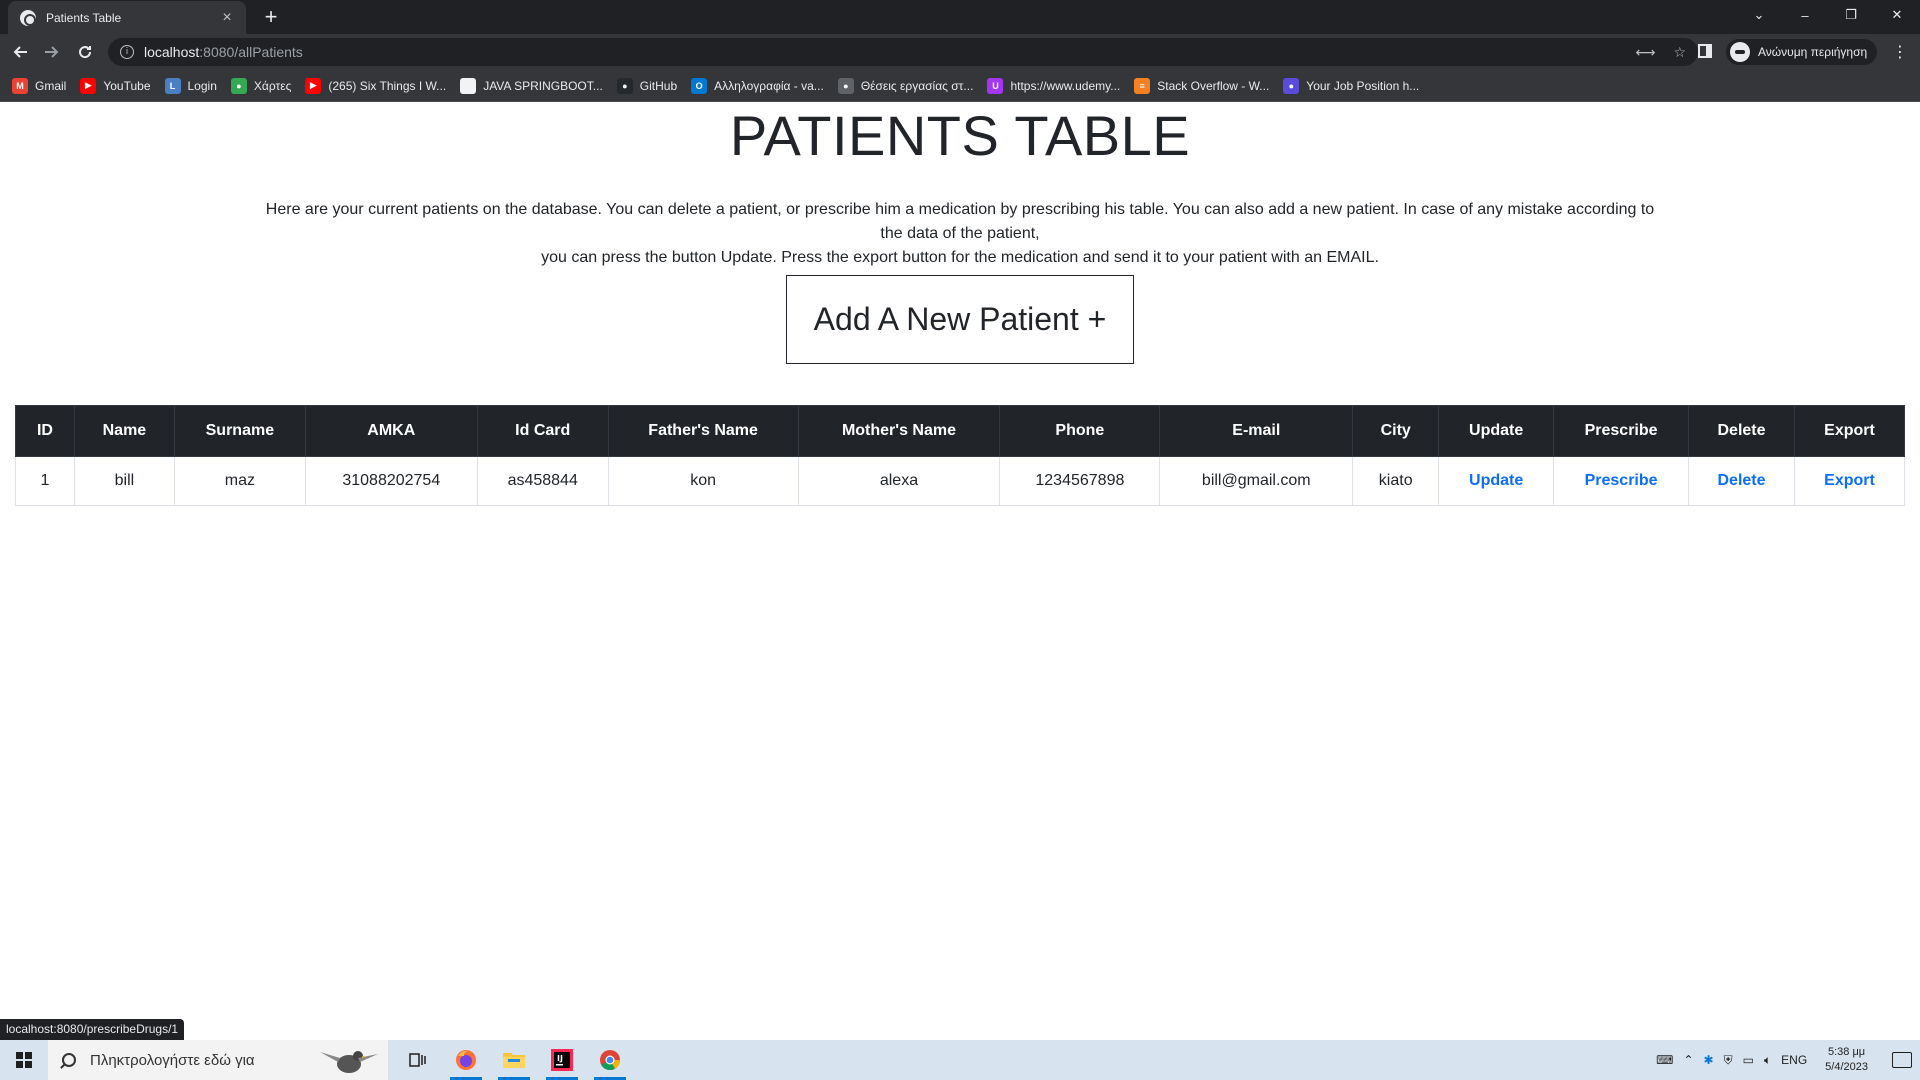  I want to click on arrow-right-icon, so click(52, 52).